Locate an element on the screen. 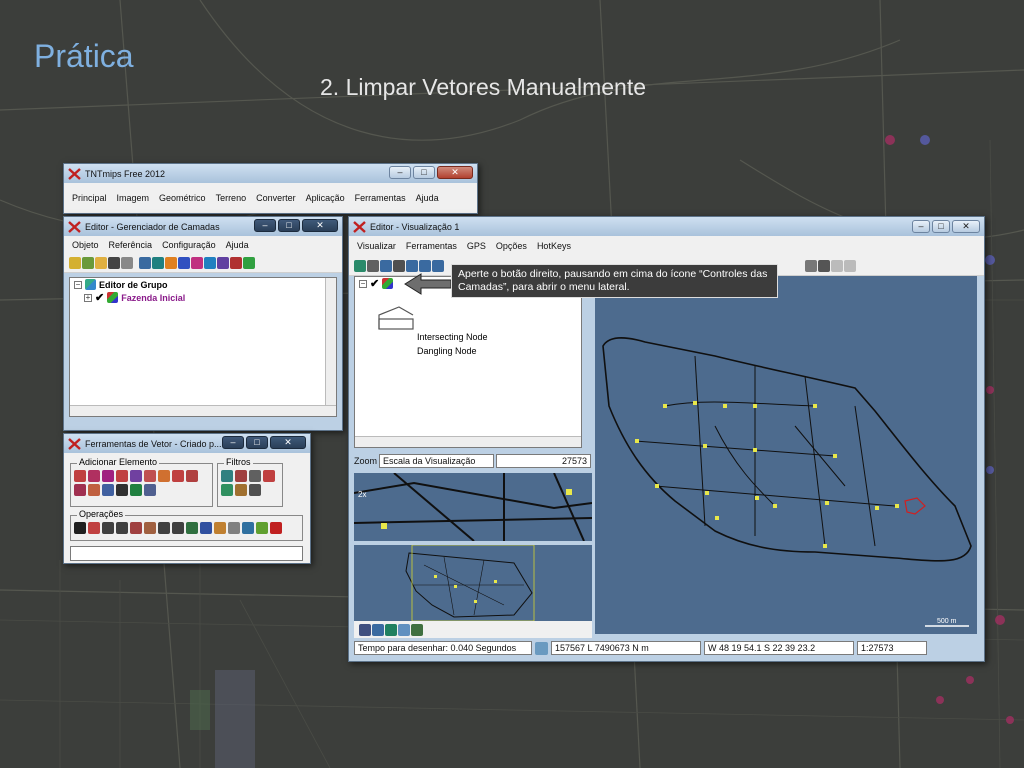 Image resolution: width=1024 pixels, height=768 pixels. color-icon is located at coordinates (171, 263).